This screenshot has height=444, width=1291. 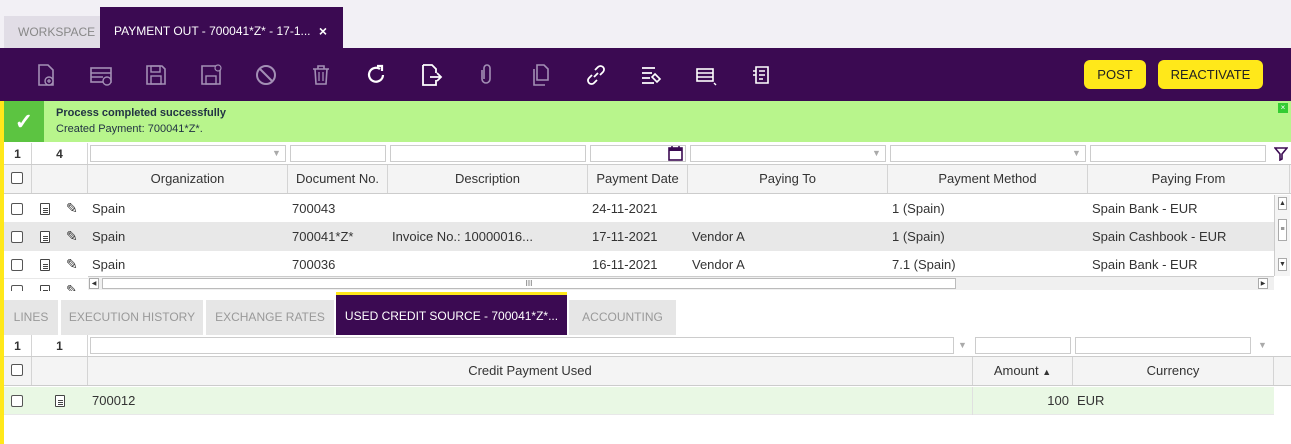 I want to click on grid-view-icon, so click(x=706, y=75).